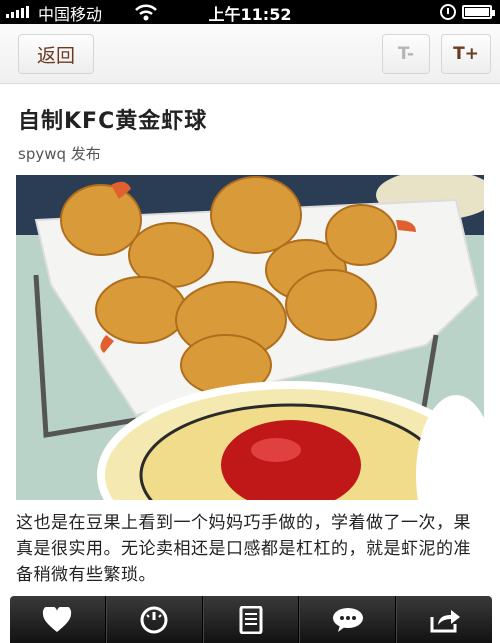 The height and width of the screenshot is (643, 500). I want to click on status-bar: 中国移动 上午11:52, so click(250, 12).